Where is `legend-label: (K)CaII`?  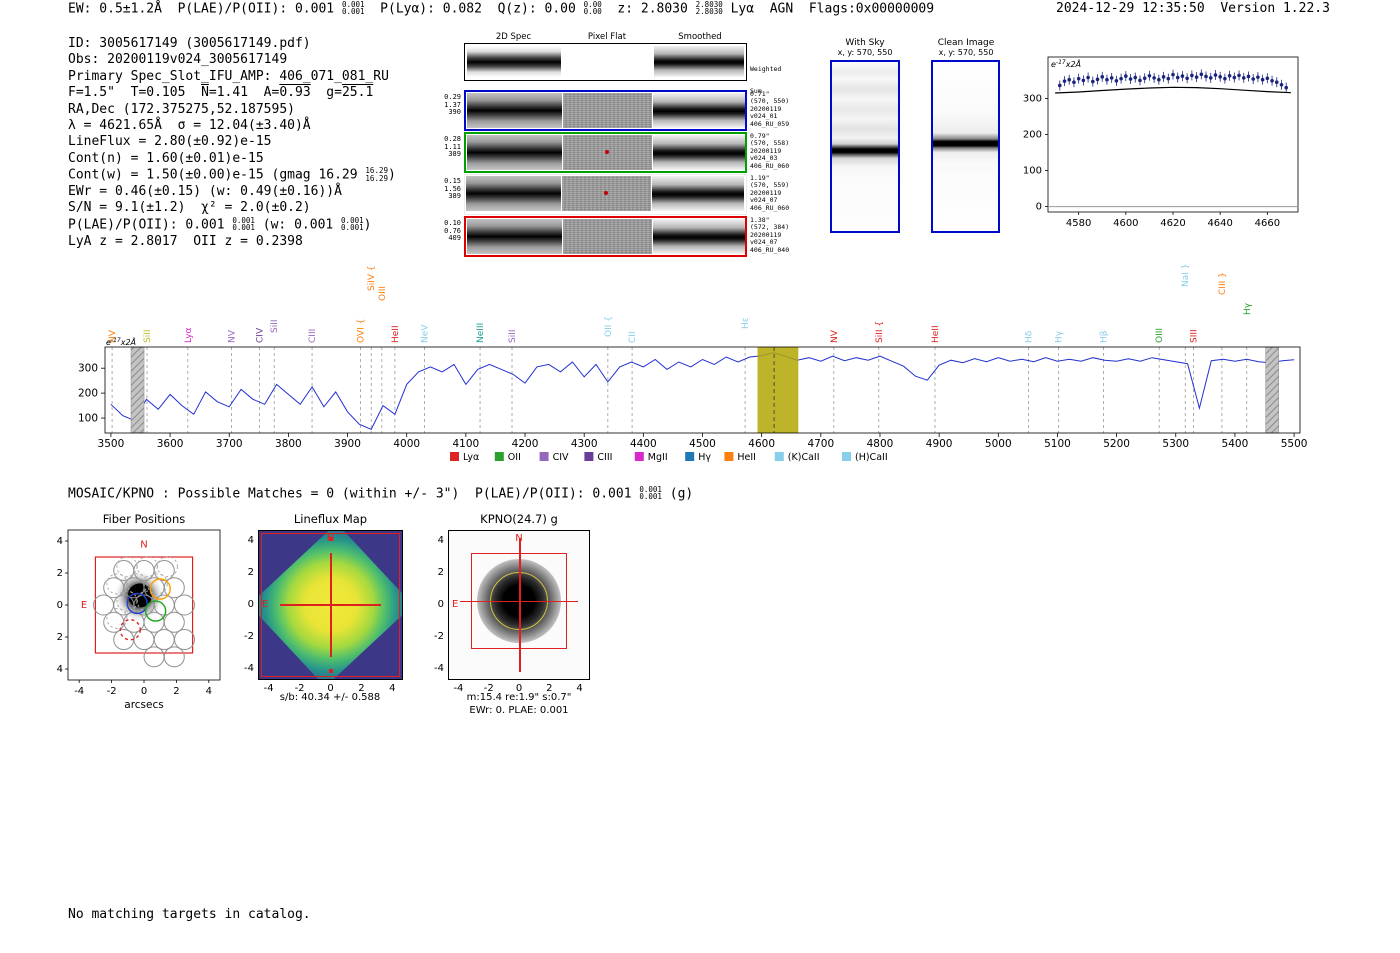 legend-label: (K)CaII is located at coordinates (804, 457).